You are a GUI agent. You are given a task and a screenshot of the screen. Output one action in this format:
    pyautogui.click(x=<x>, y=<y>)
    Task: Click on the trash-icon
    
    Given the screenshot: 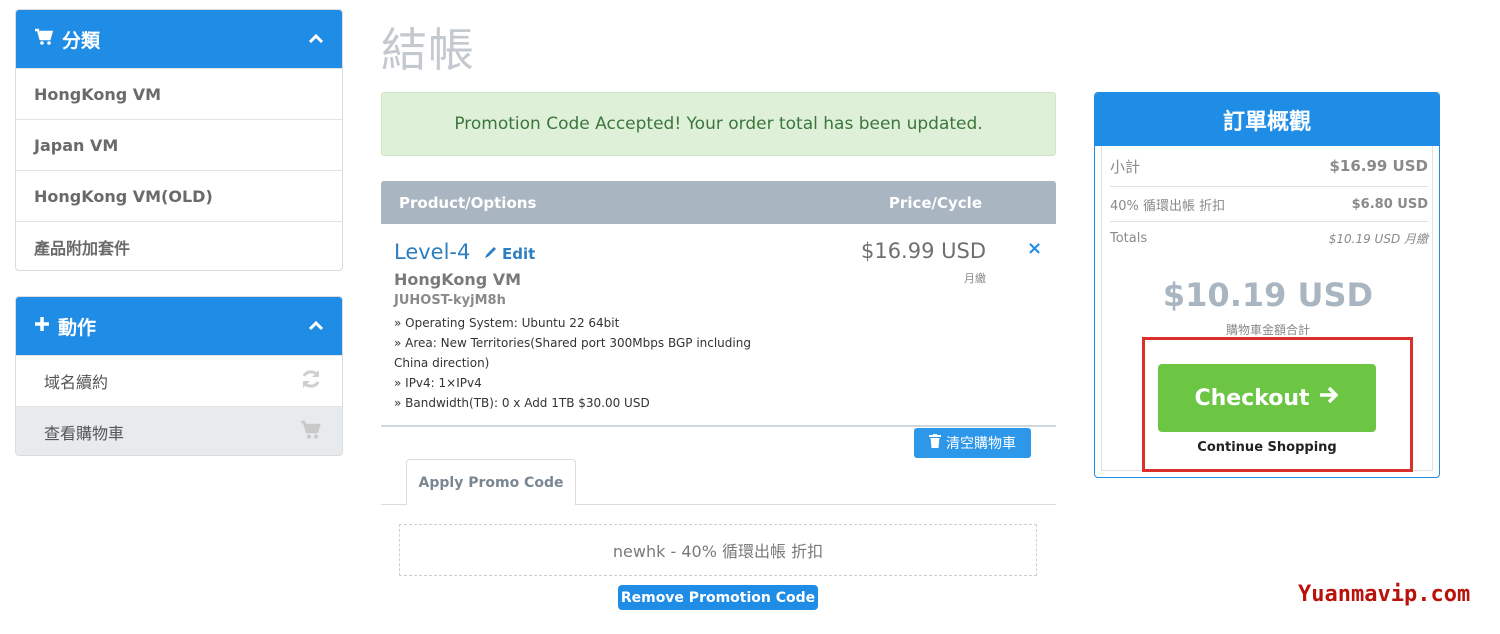 What is the action you would take?
    pyautogui.click(x=935, y=443)
    